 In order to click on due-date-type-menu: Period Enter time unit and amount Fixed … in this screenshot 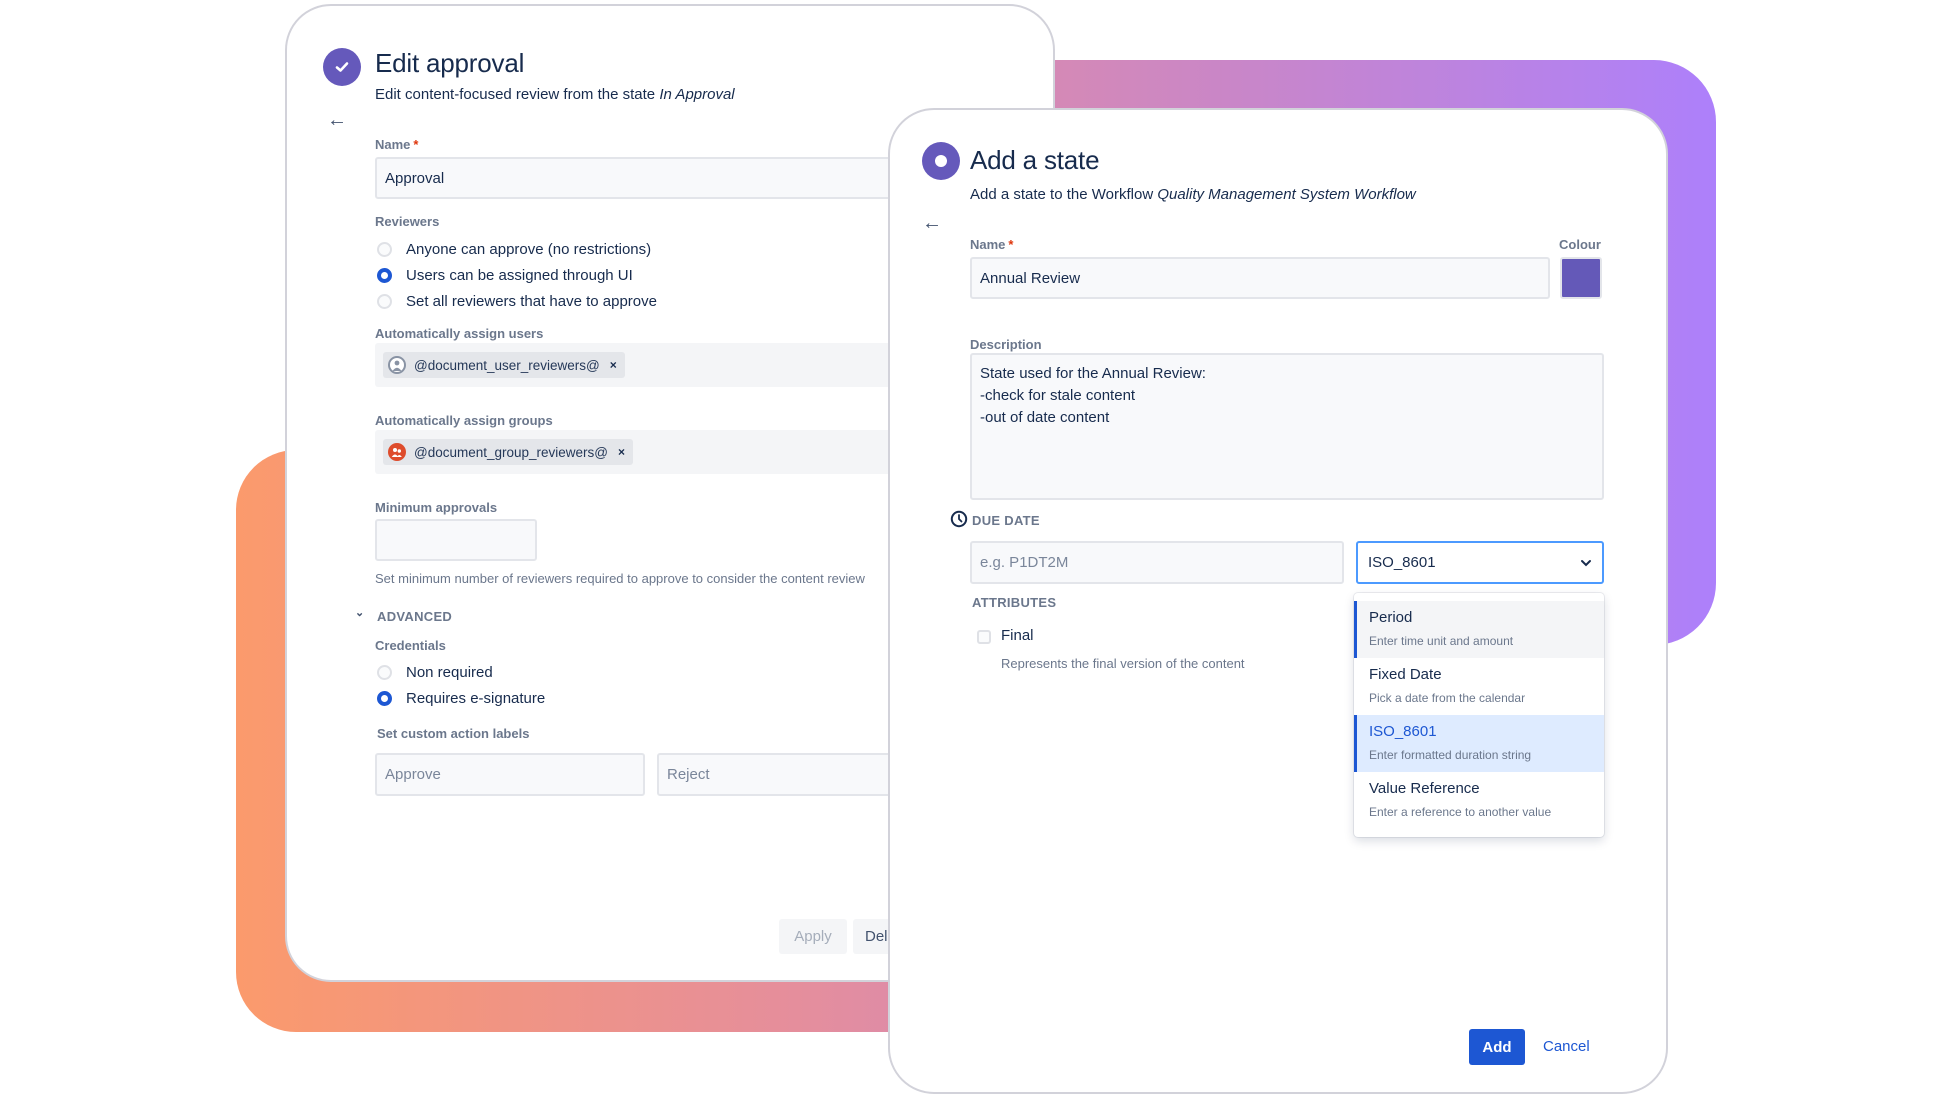, I will do `click(1479, 715)`.